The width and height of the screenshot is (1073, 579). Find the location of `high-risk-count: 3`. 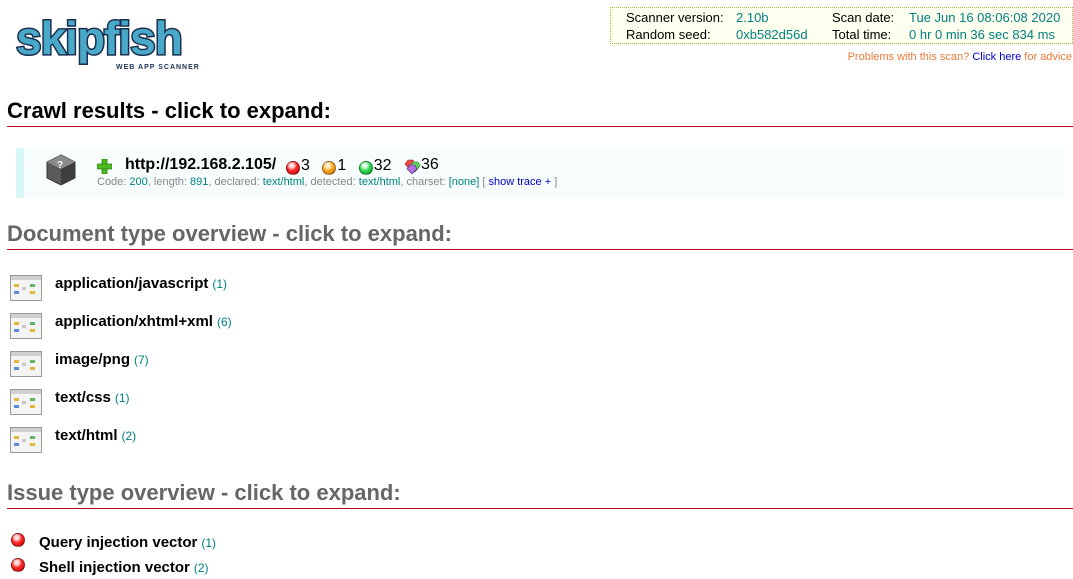

high-risk-count: 3 is located at coordinates (305, 165).